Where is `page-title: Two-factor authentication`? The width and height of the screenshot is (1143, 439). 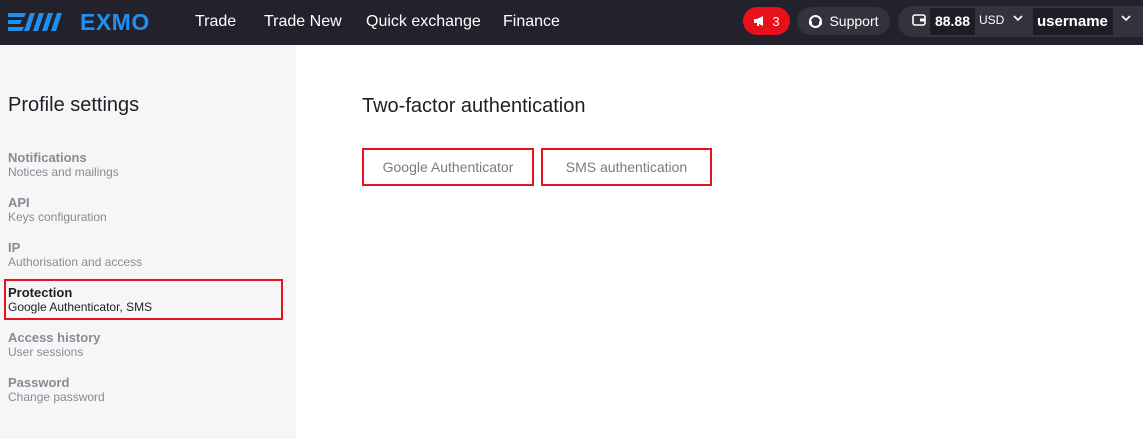 page-title: Two-factor authentication is located at coordinates (474, 106).